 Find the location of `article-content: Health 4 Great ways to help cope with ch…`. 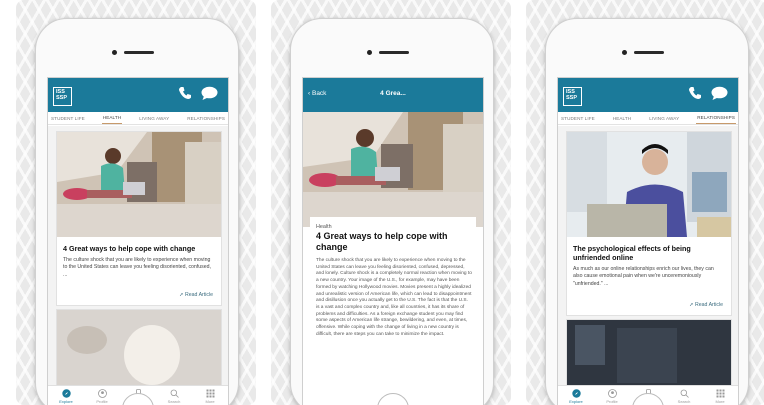

article-content: Health 4 Great ways to help cope with ch… is located at coordinates (393, 311).